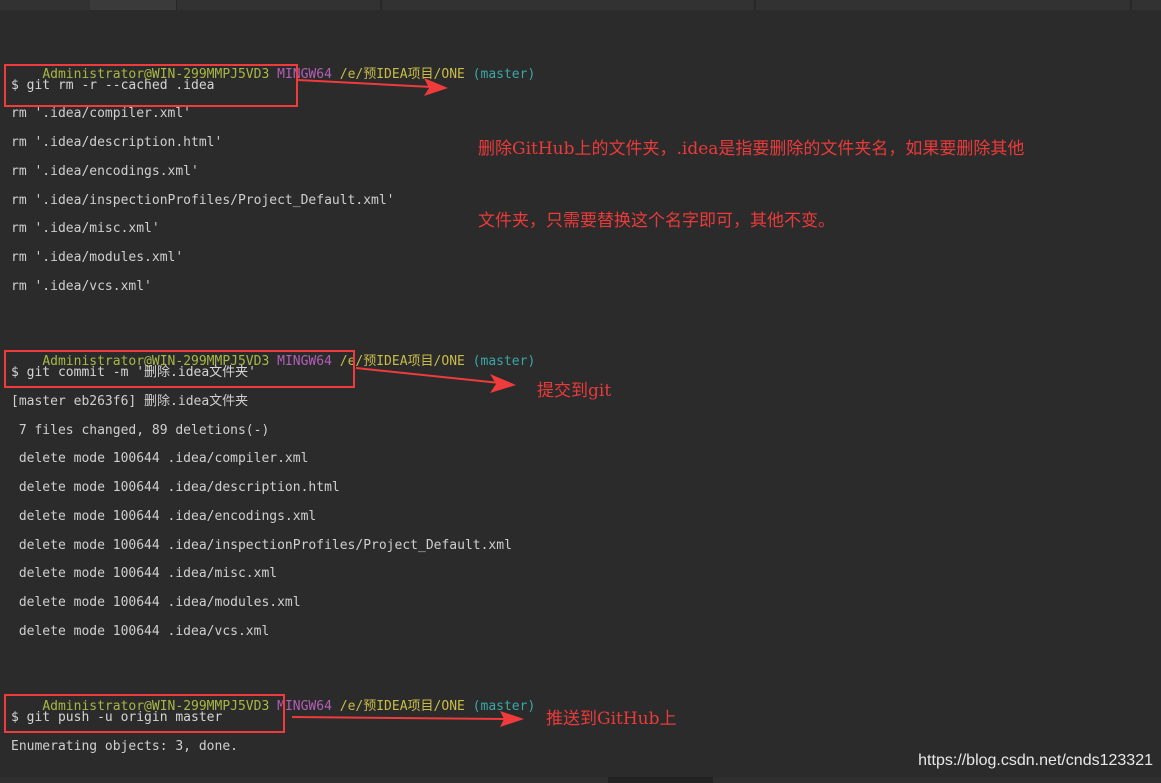  Describe the element at coordinates (130, 401) in the screenshot. I see `output-line: [master eb263f6] 删除.idea文件夹` at that location.